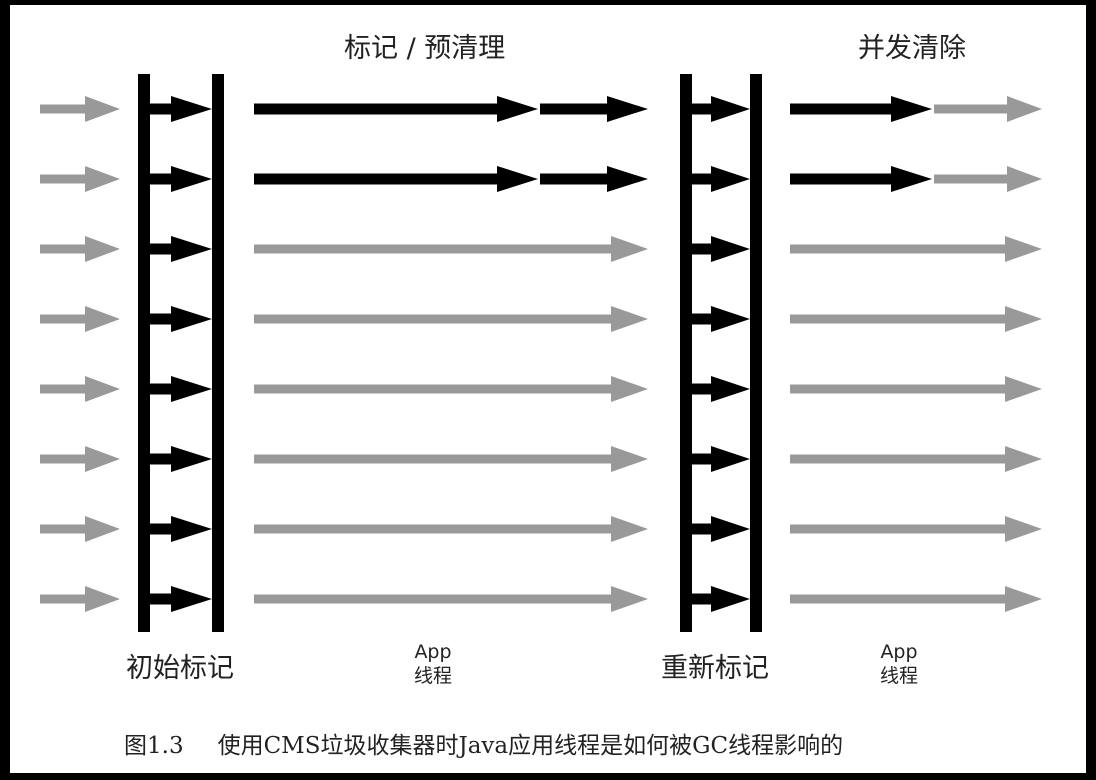 The image size is (1096, 780). Describe the element at coordinates (530, 746) in the screenshot. I see `caption-text: 使用CMS垃圾收集器时Java应用线程是如何被GC线程影响的` at that location.